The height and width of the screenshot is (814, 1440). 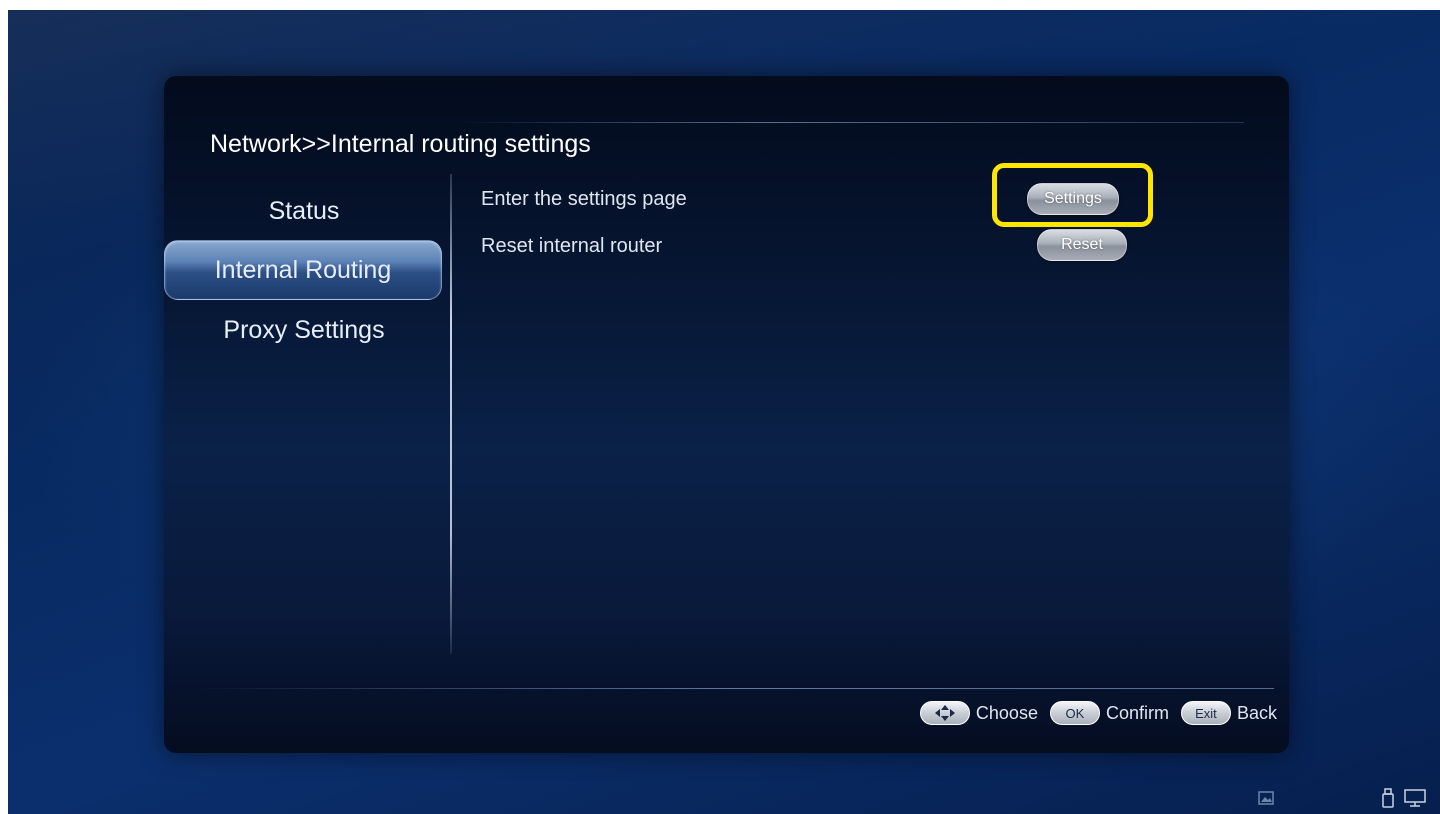 What do you see at coordinates (400, 144) in the screenshot?
I see `page-title: Network>>Internal routing settings` at bounding box center [400, 144].